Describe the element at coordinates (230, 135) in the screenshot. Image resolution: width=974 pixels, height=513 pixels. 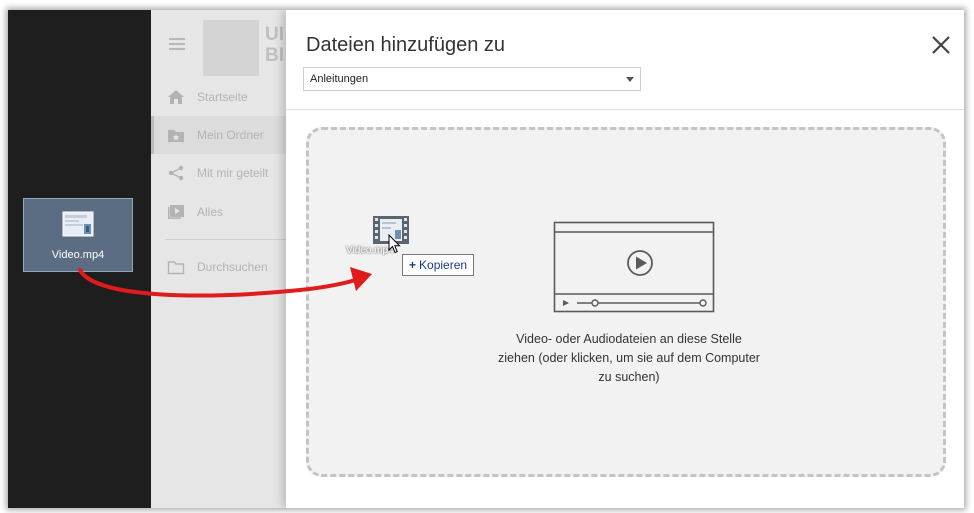
I see `sidebar-item-label: Mein Ordner` at that location.